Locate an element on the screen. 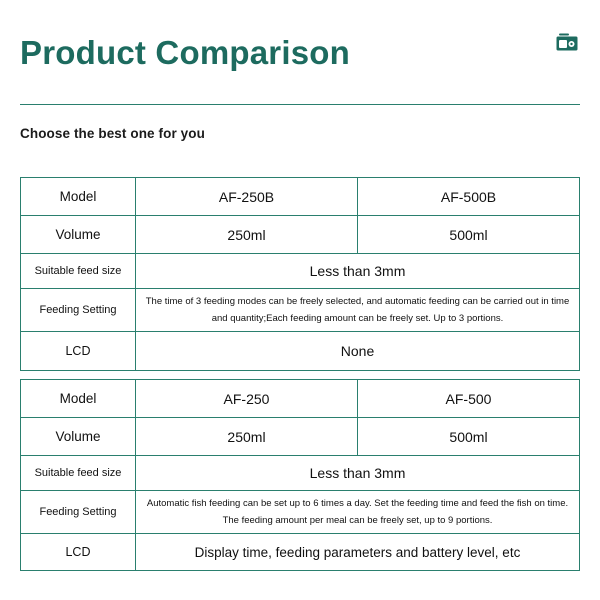 The height and width of the screenshot is (600, 600). cell-model-left: AF-250 is located at coordinates (246, 398).